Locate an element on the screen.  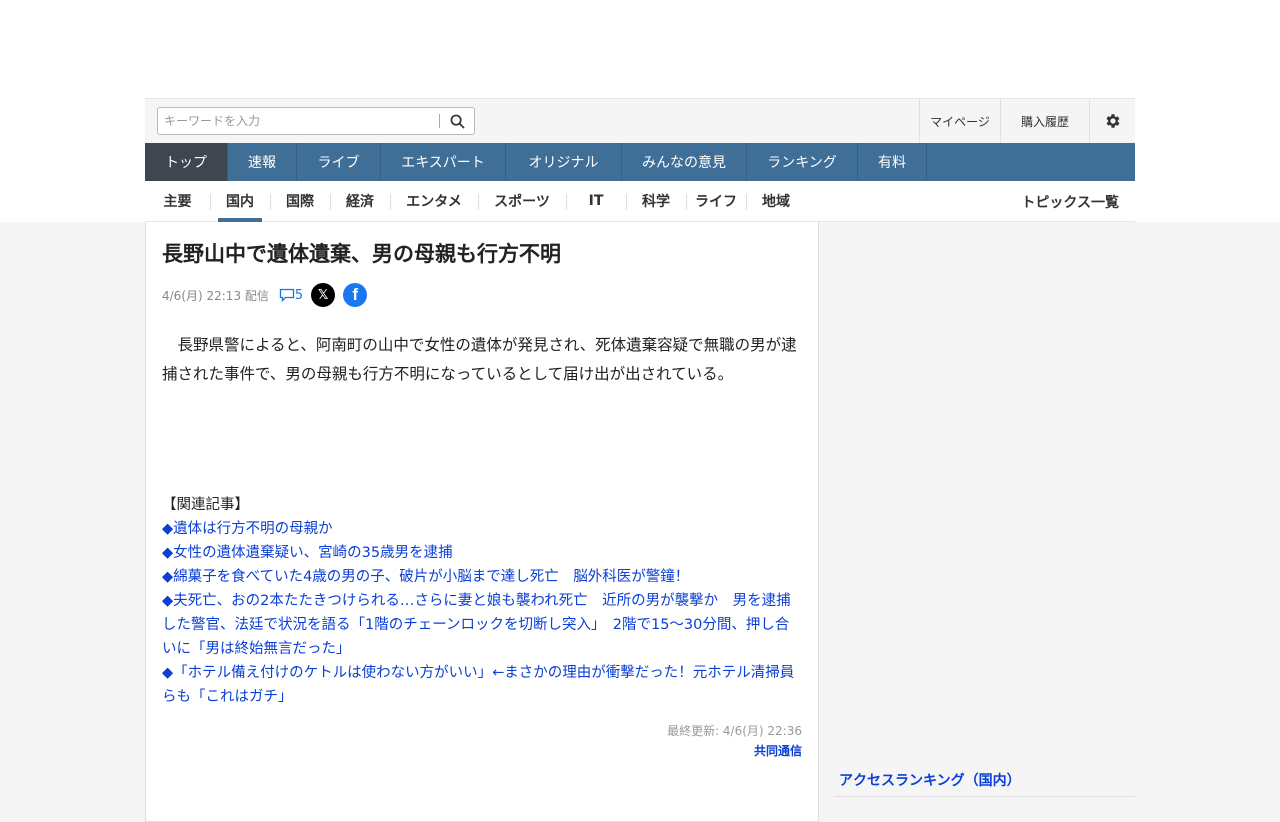
search-input is located at coordinates (298, 121).